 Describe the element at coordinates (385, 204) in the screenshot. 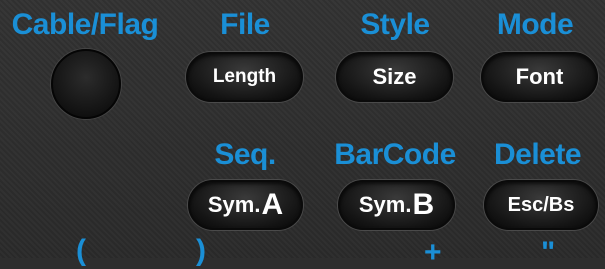

I see `sym-b-prefix: Sym.` at that location.